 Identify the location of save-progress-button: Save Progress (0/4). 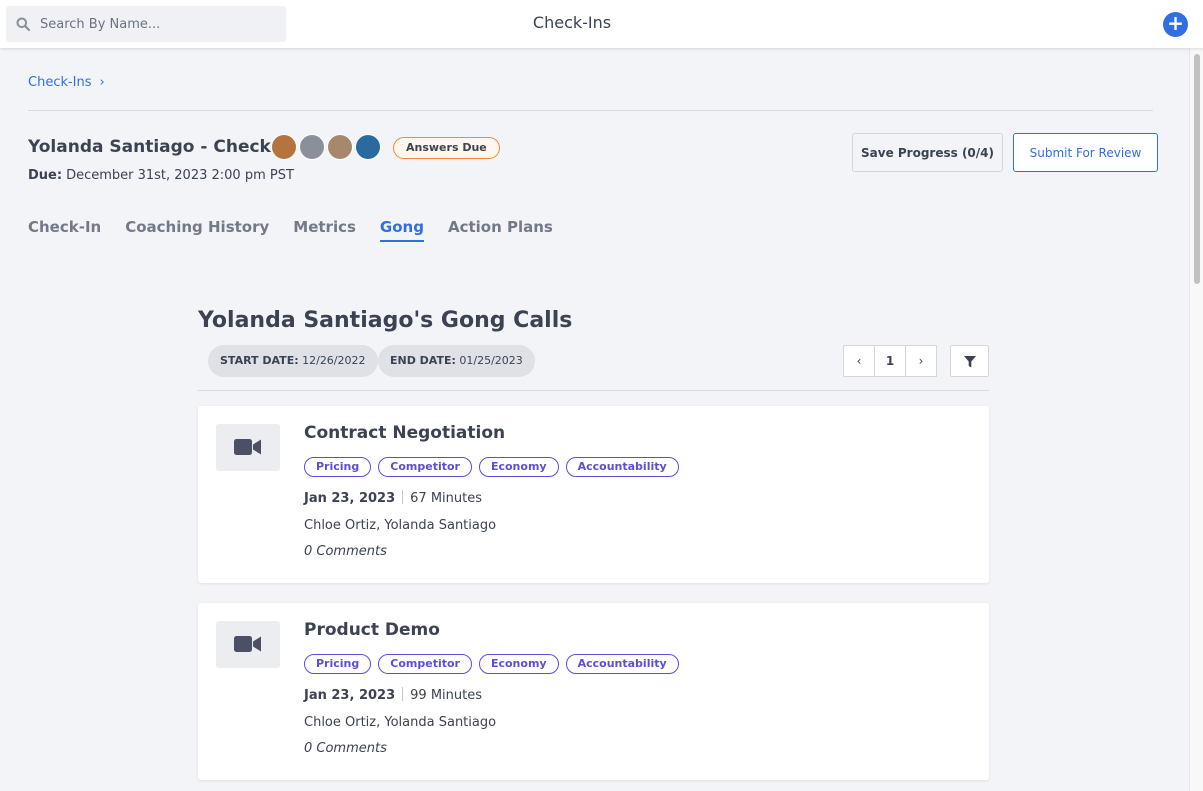
(927, 152).